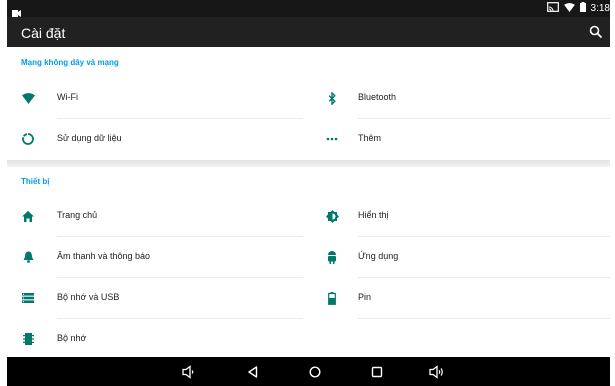  Describe the element at coordinates (70, 62) in the screenshot. I see `section-header-wireless: Mạng không dây và mạng` at that location.